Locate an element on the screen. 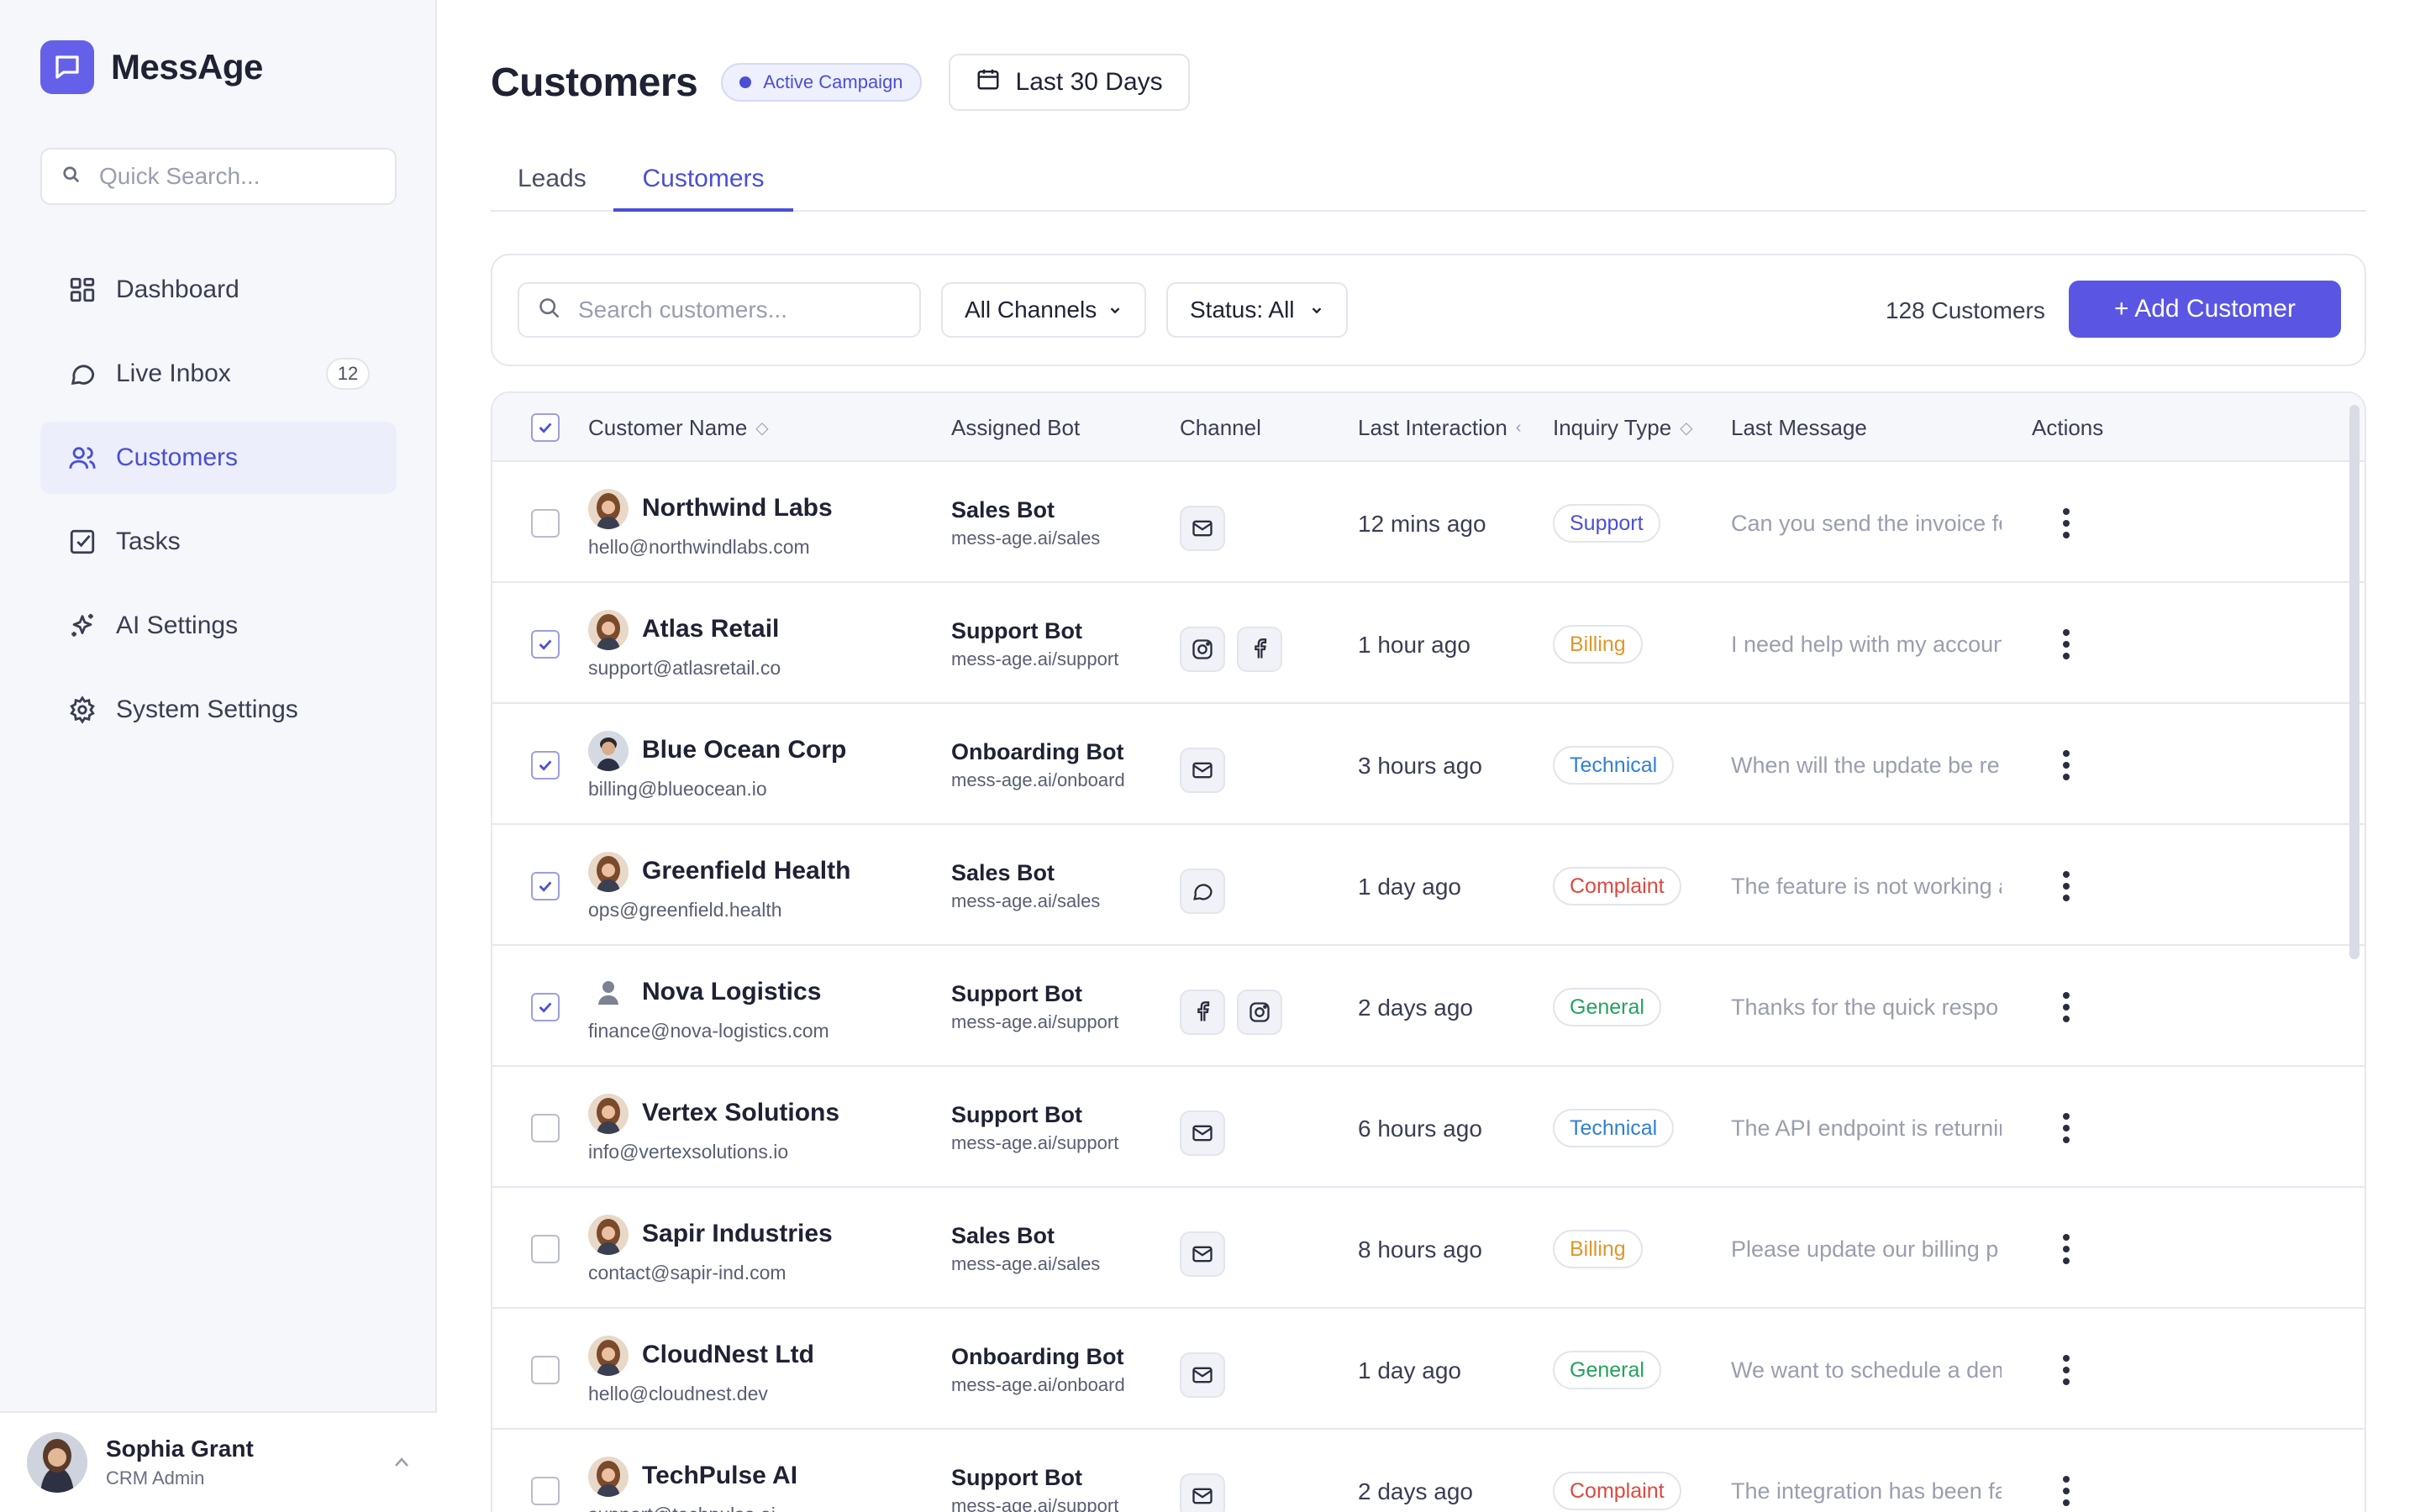  last-message-preview: We want to schedule a demo is located at coordinates (1866, 1370).